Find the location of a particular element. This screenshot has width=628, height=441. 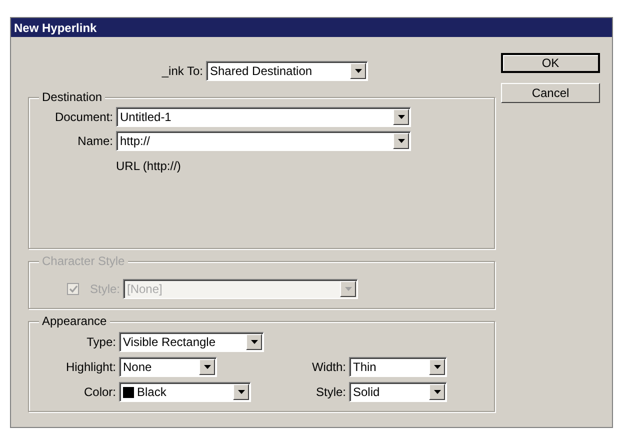

dropdown: Thin is located at coordinates (398, 367).